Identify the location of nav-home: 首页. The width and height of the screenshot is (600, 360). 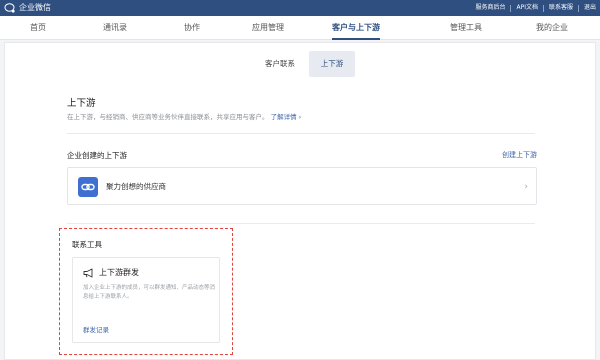
(38, 28).